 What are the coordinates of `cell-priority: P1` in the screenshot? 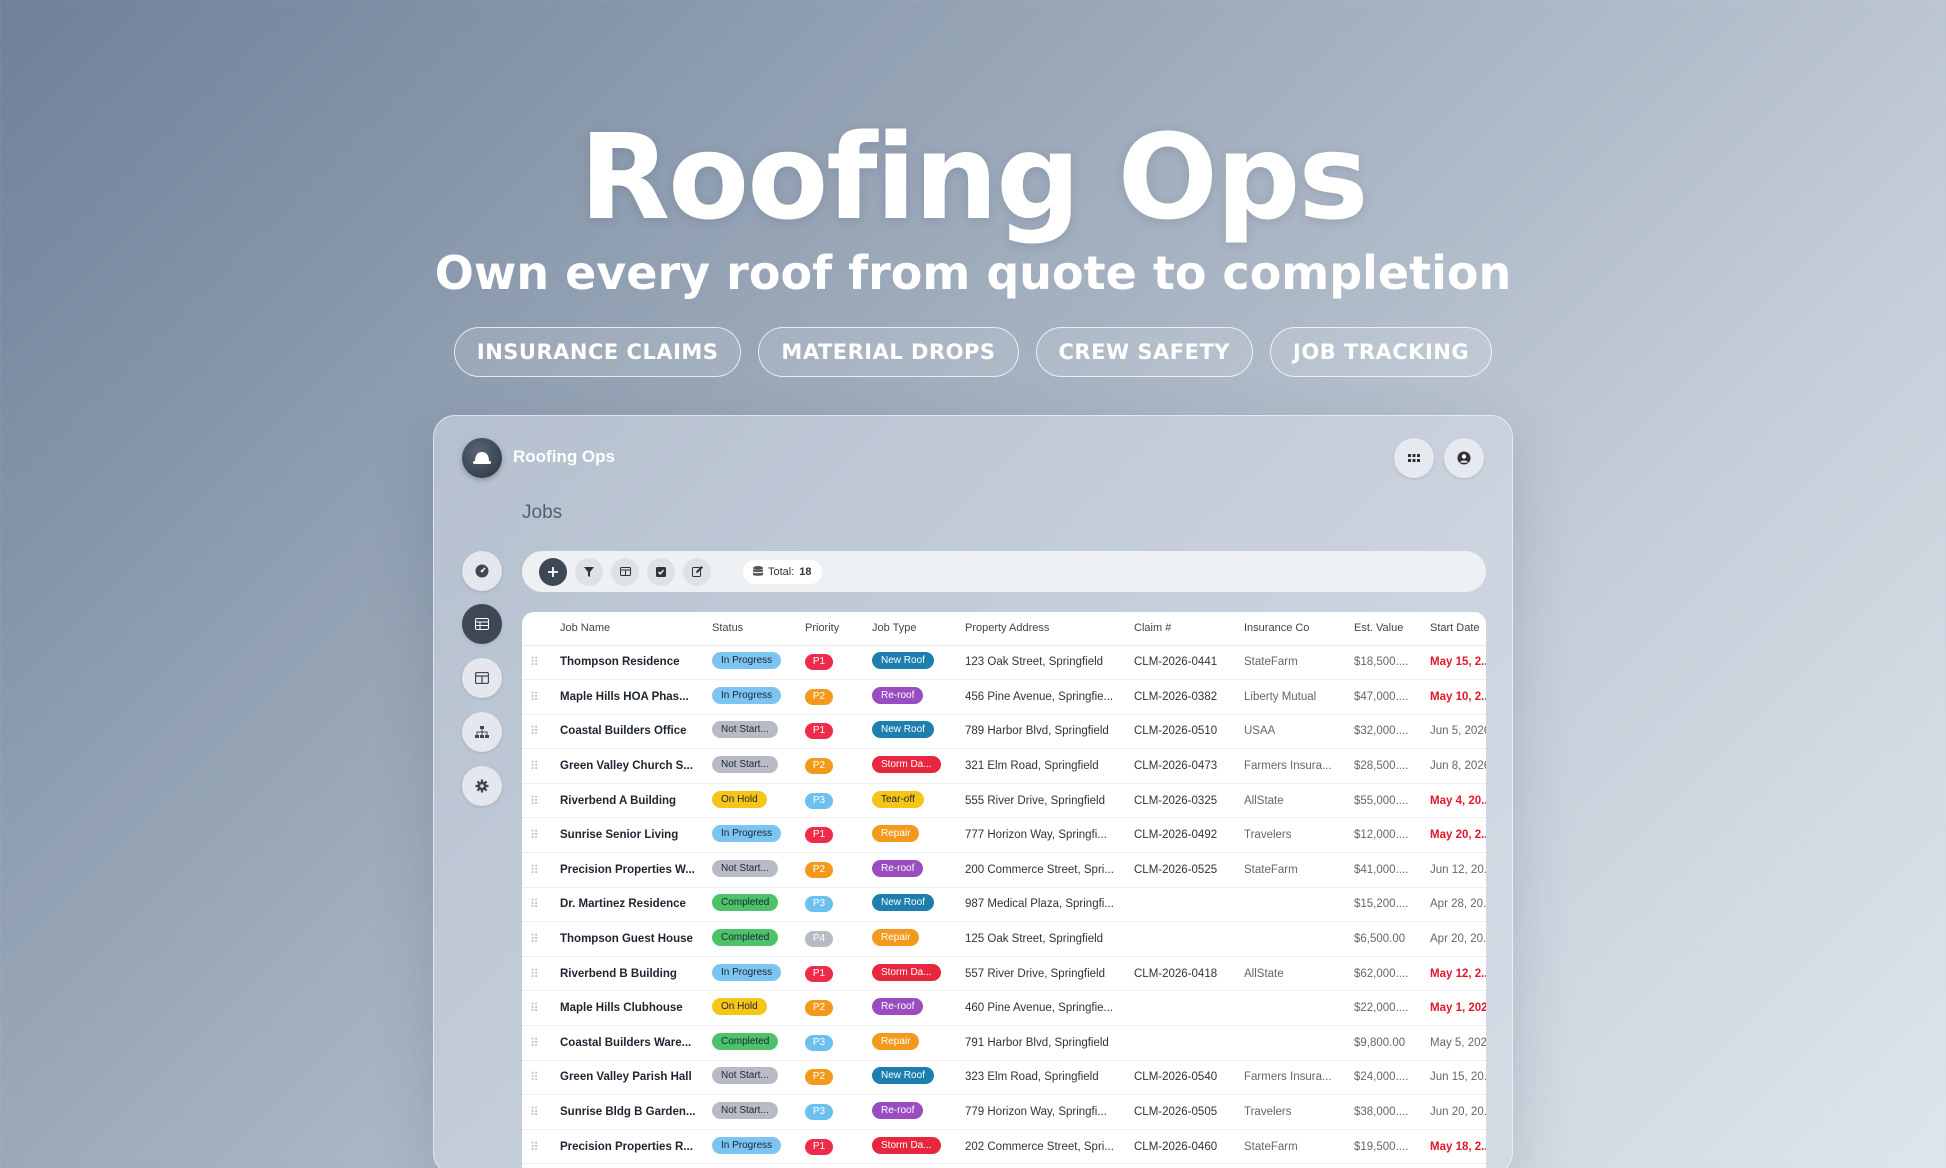 It's located at (832, 974).